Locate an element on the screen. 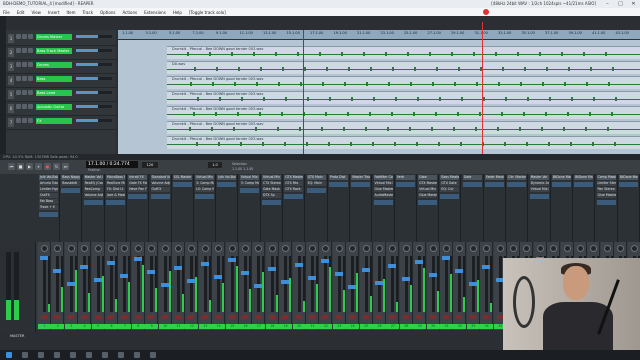 This screenshot has width=640, height=360. fx-slot: OutFX is located at coordinates (48, 195).